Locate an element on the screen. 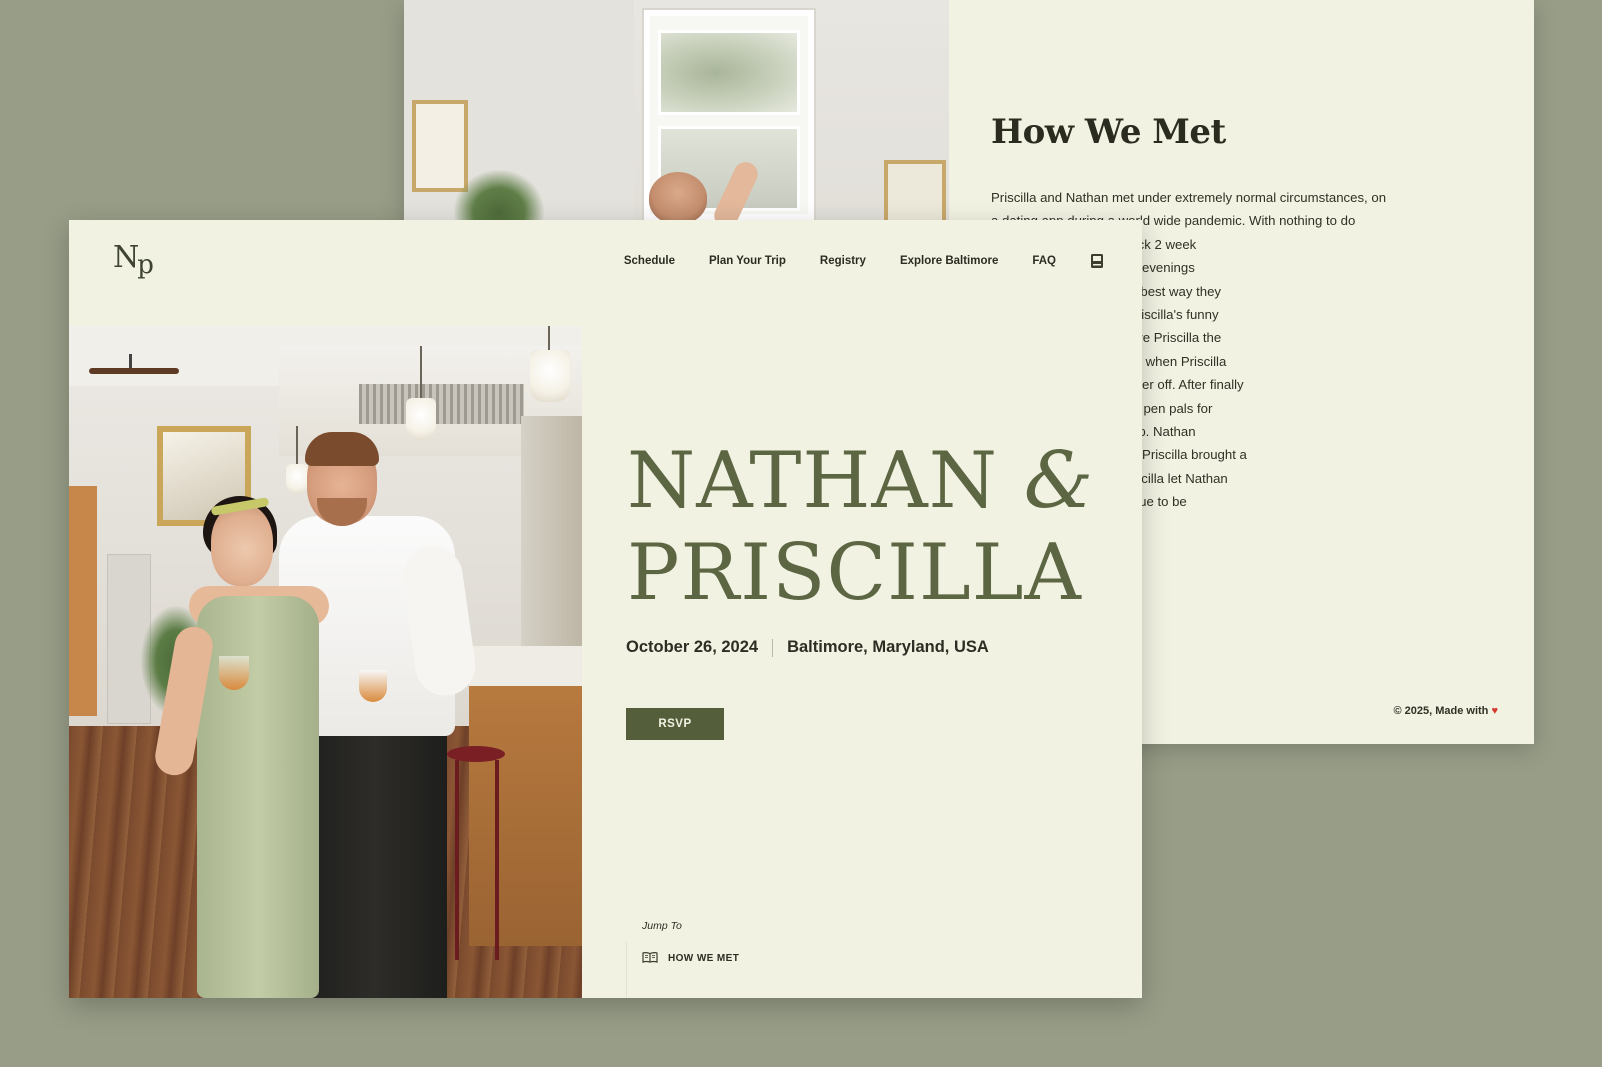 This screenshot has width=1602, height=1067. jump-link-how-we-met: HOW WE MET is located at coordinates (690, 958).